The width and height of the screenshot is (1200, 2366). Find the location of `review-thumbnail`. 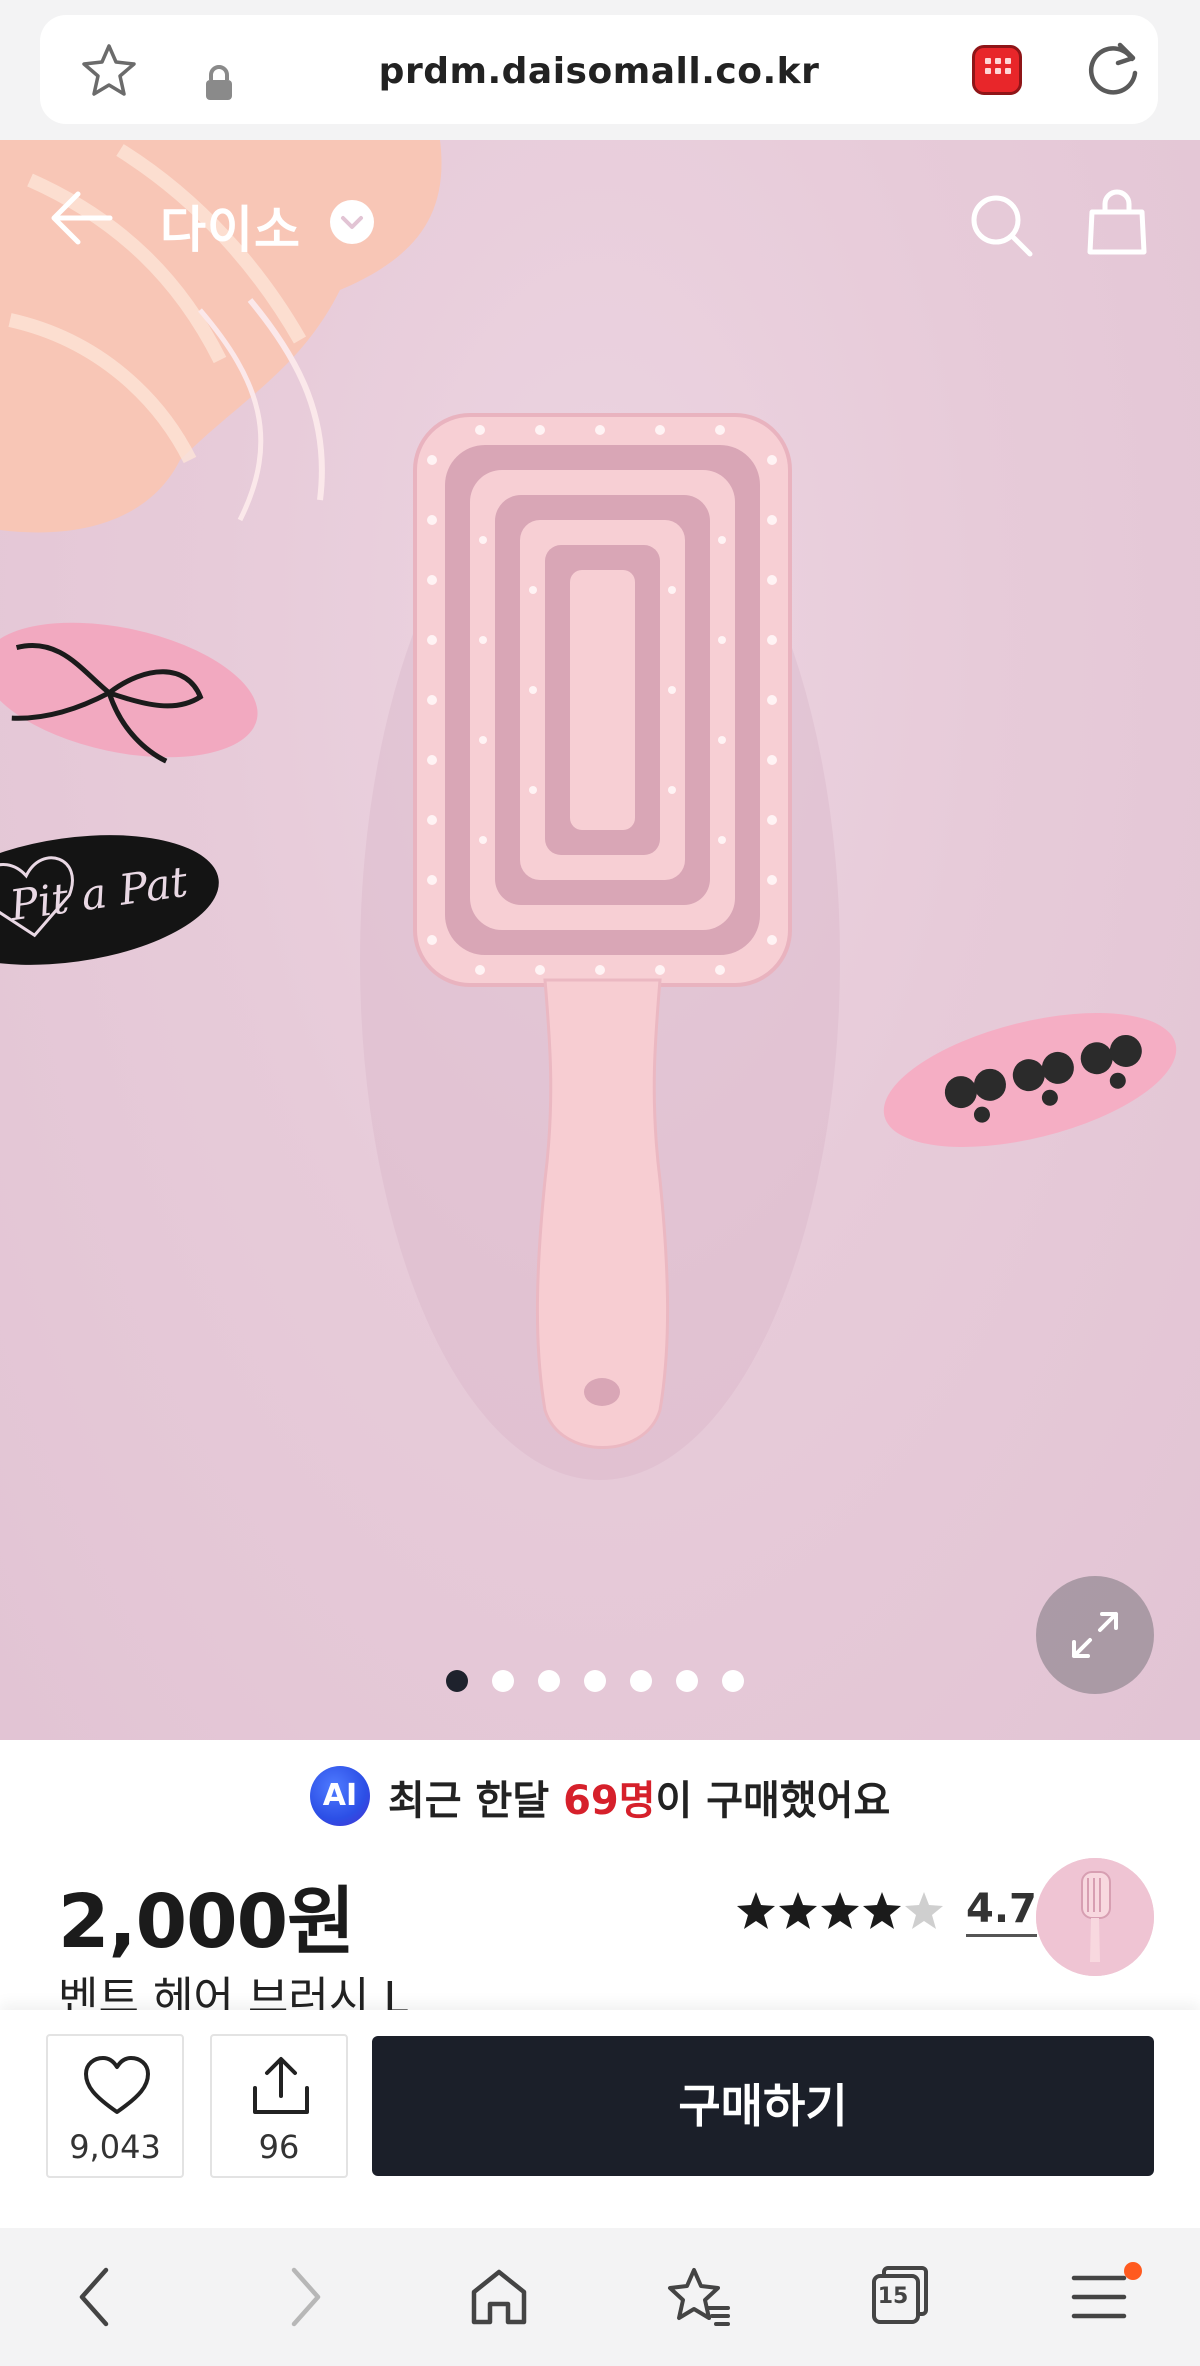

review-thumbnail is located at coordinates (1095, 1917).